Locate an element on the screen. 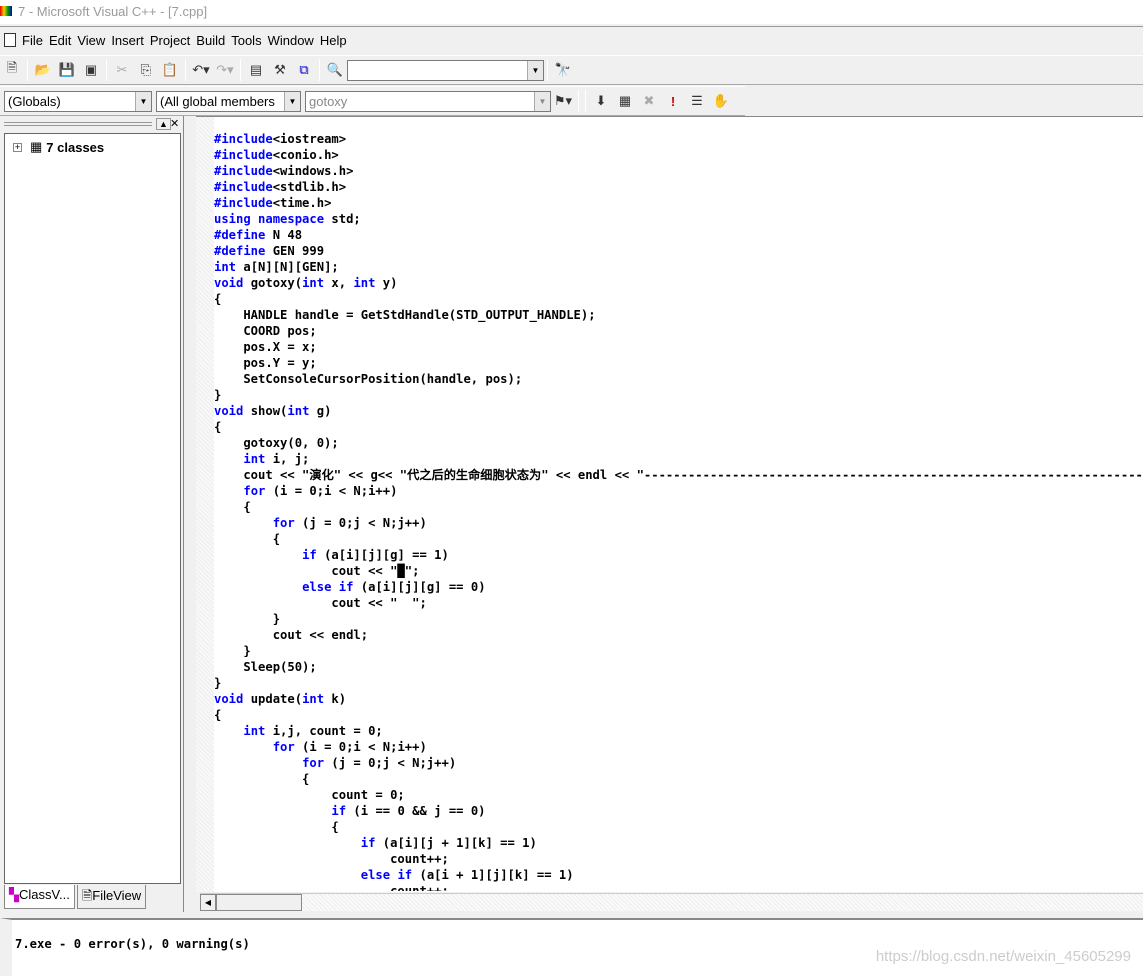 This screenshot has height=976, width=1143. menu-view: View is located at coordinates (91, 40).